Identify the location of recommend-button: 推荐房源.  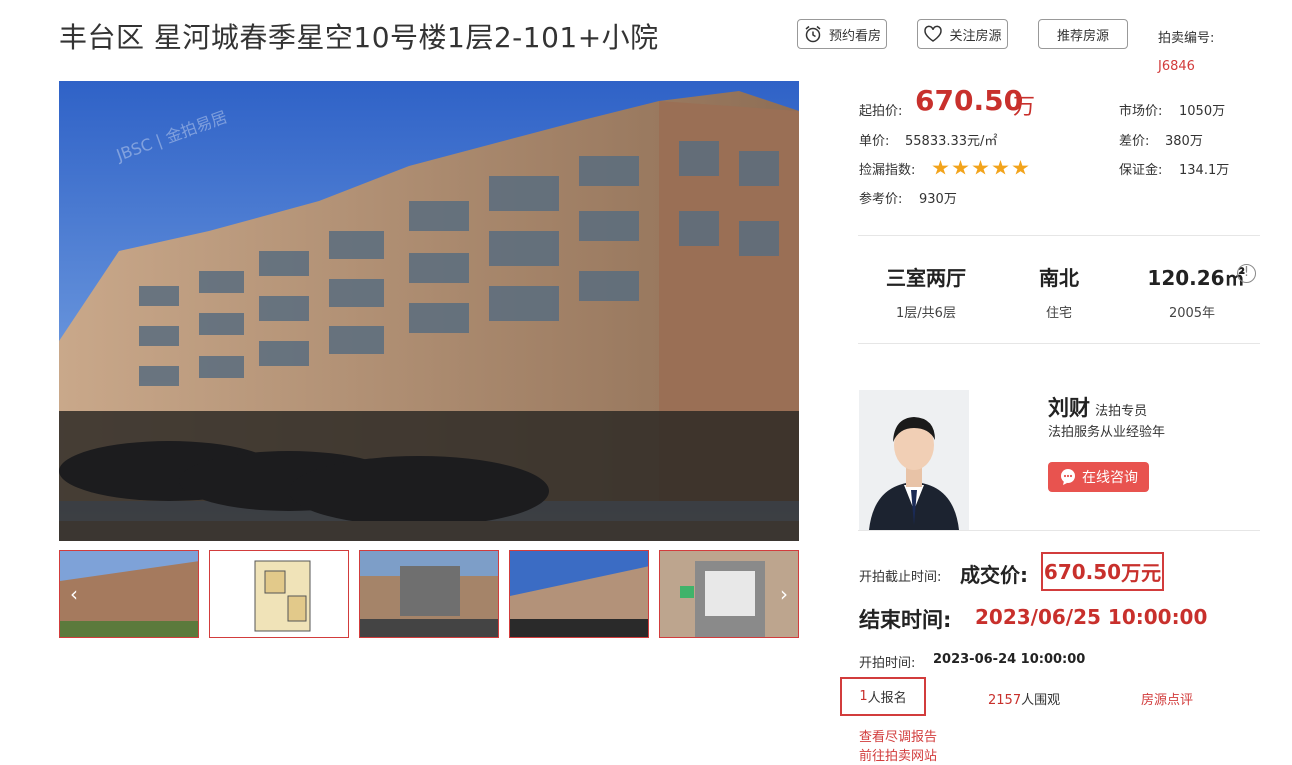
(1083, 34).